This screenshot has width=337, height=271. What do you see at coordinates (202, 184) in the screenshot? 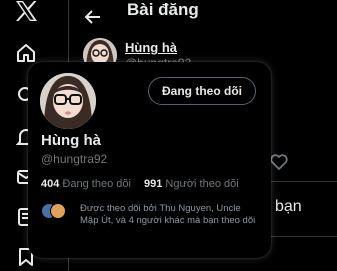
I see `followers-label: Người theo dõi` at bounding box center [202, 184].